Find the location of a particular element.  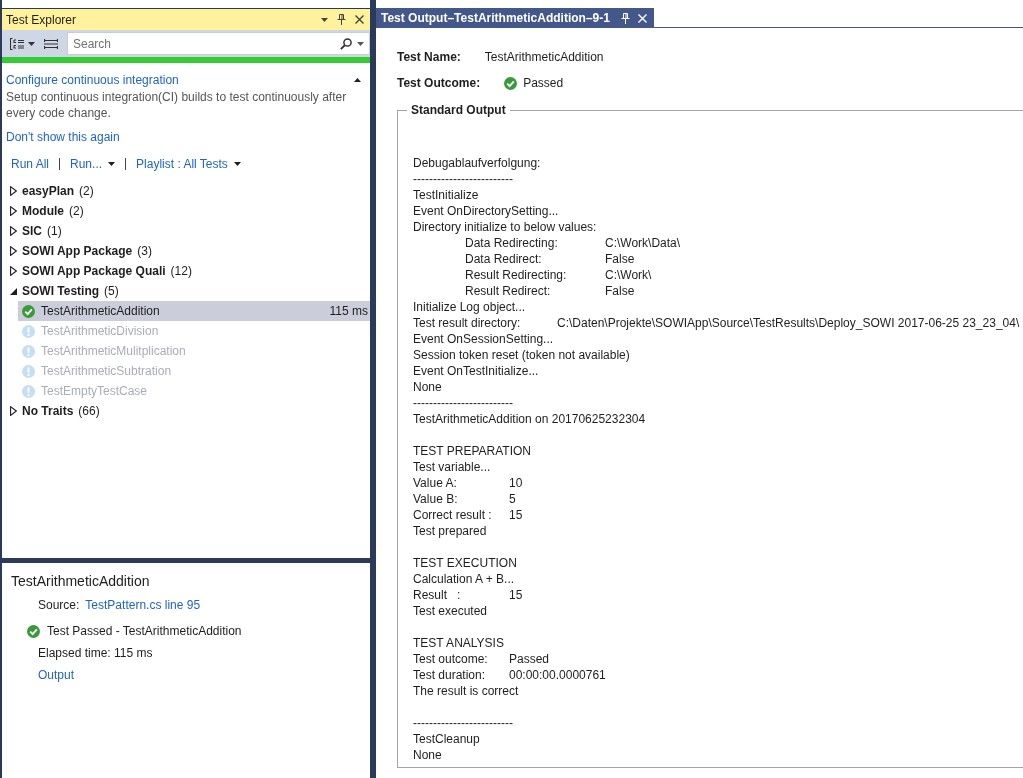

output-line: TEST PREPARATION is located at coordinates (472, 451).